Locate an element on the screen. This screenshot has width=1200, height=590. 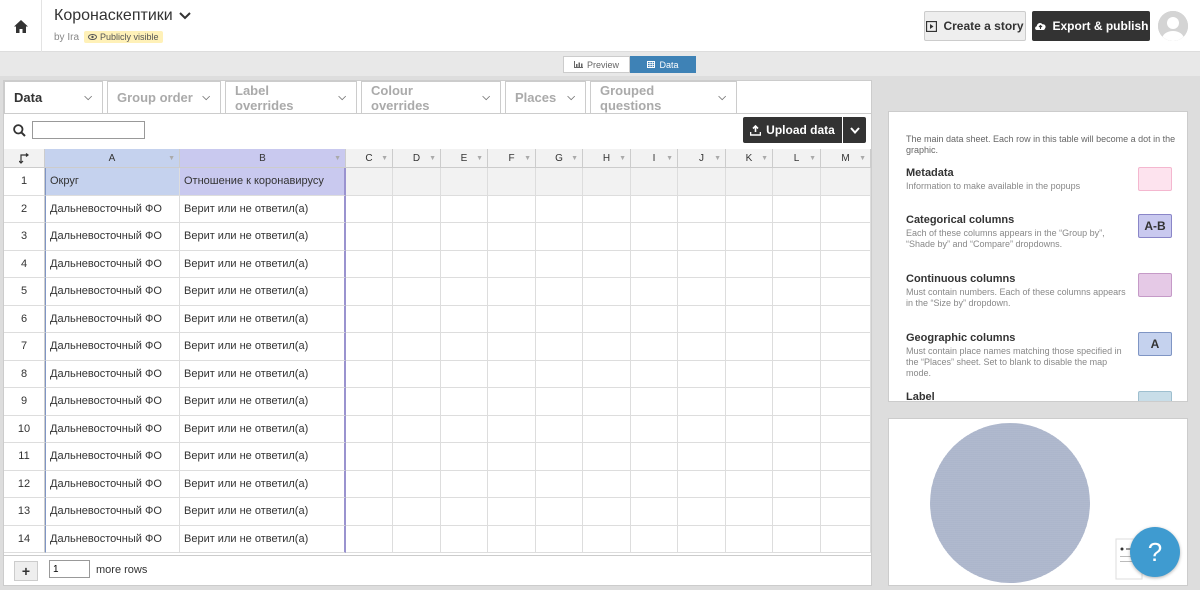
add-rows-button: + is located at coordinates (26, 571).